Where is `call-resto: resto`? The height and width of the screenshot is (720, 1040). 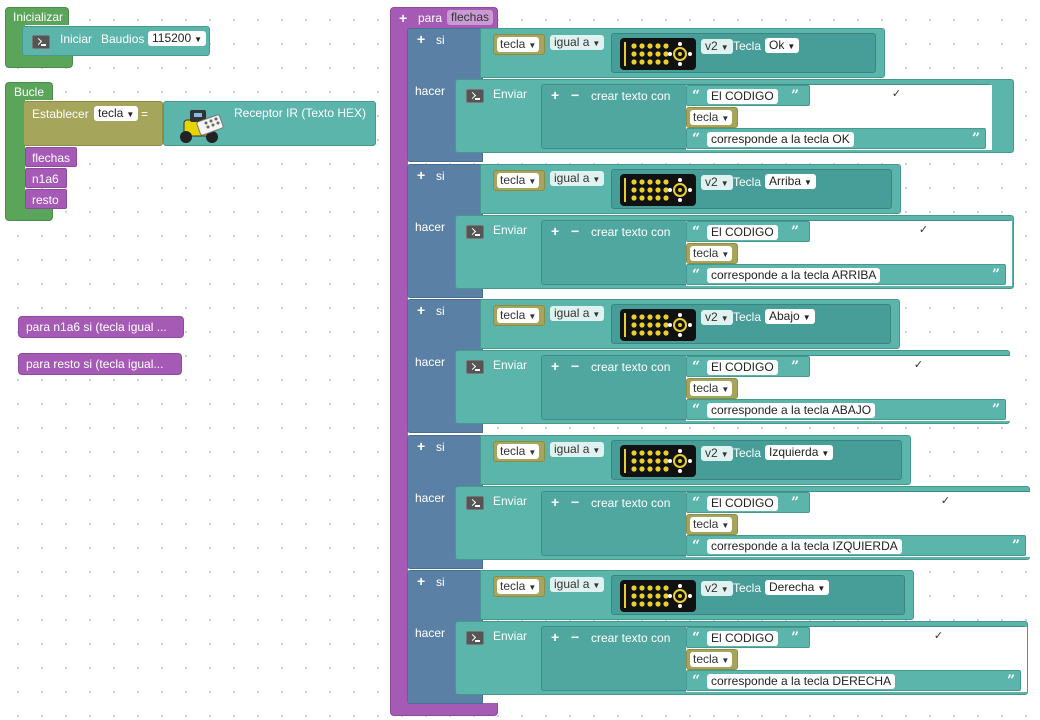
call-resto: resto is located at coordinates (46, 199).